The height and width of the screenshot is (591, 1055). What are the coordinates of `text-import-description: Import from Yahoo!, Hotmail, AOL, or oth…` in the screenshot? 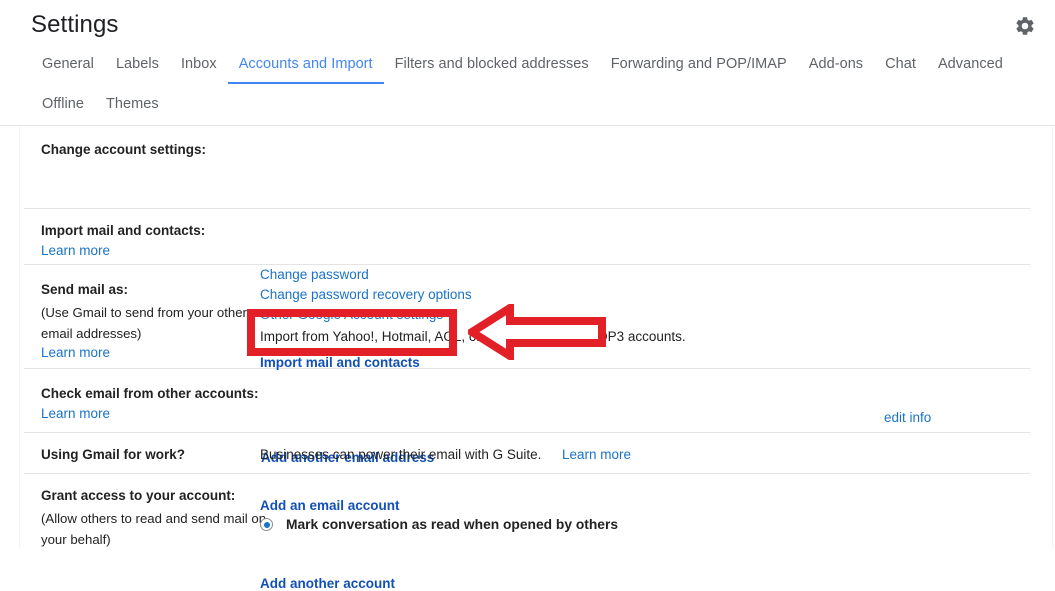 It's located at (473, 336).